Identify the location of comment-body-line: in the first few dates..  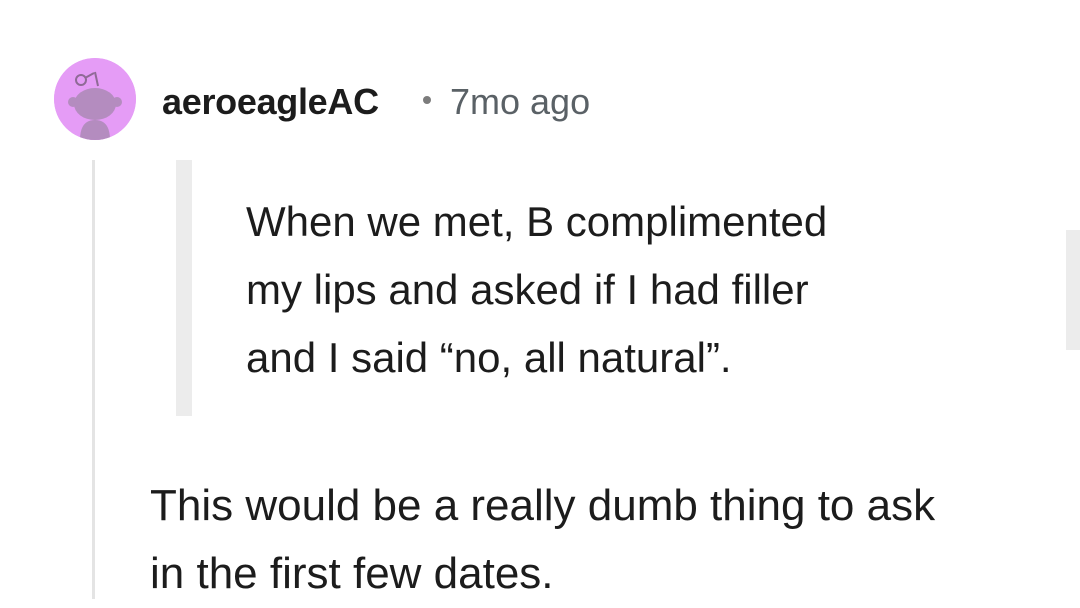
(352, 573).